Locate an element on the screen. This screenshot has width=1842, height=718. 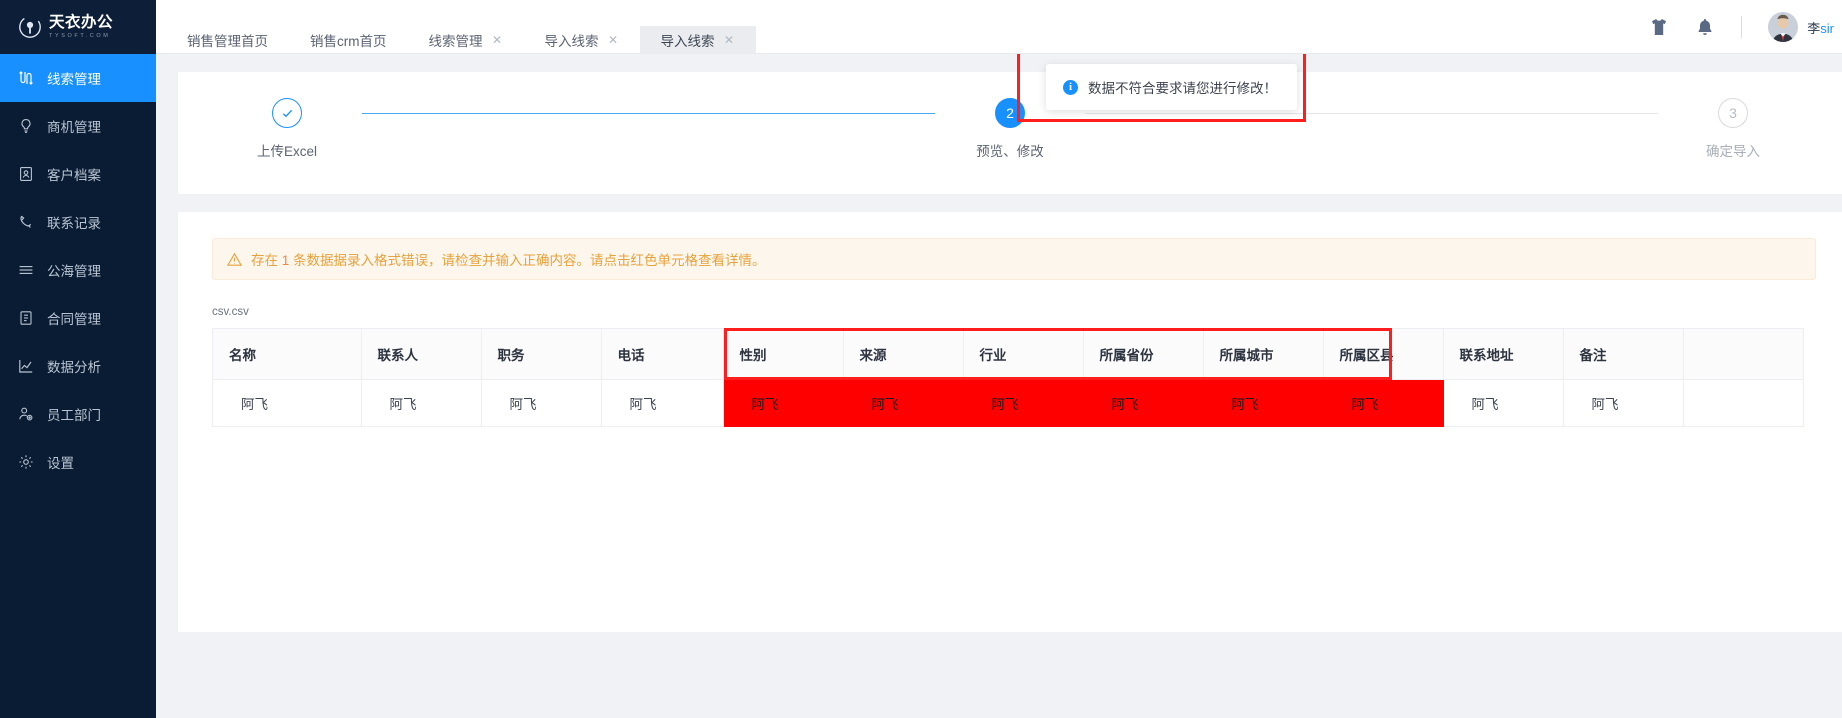
preview-table: 名称 联系人 职务 电话 性别 来源 行业 所属省份 所属城市 所属区县 联系地 is located at coordinates (1008, 378).